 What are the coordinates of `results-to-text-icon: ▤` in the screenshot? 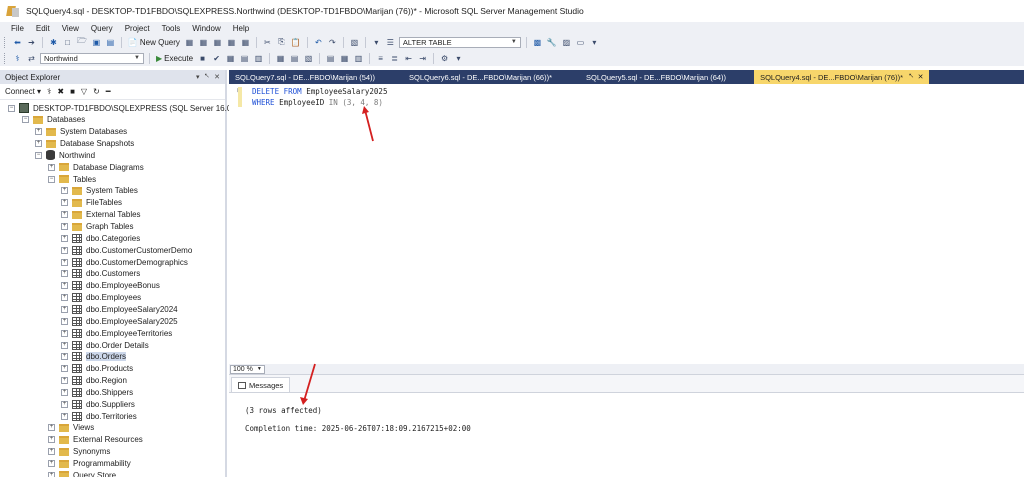 It's located at (330, 58).